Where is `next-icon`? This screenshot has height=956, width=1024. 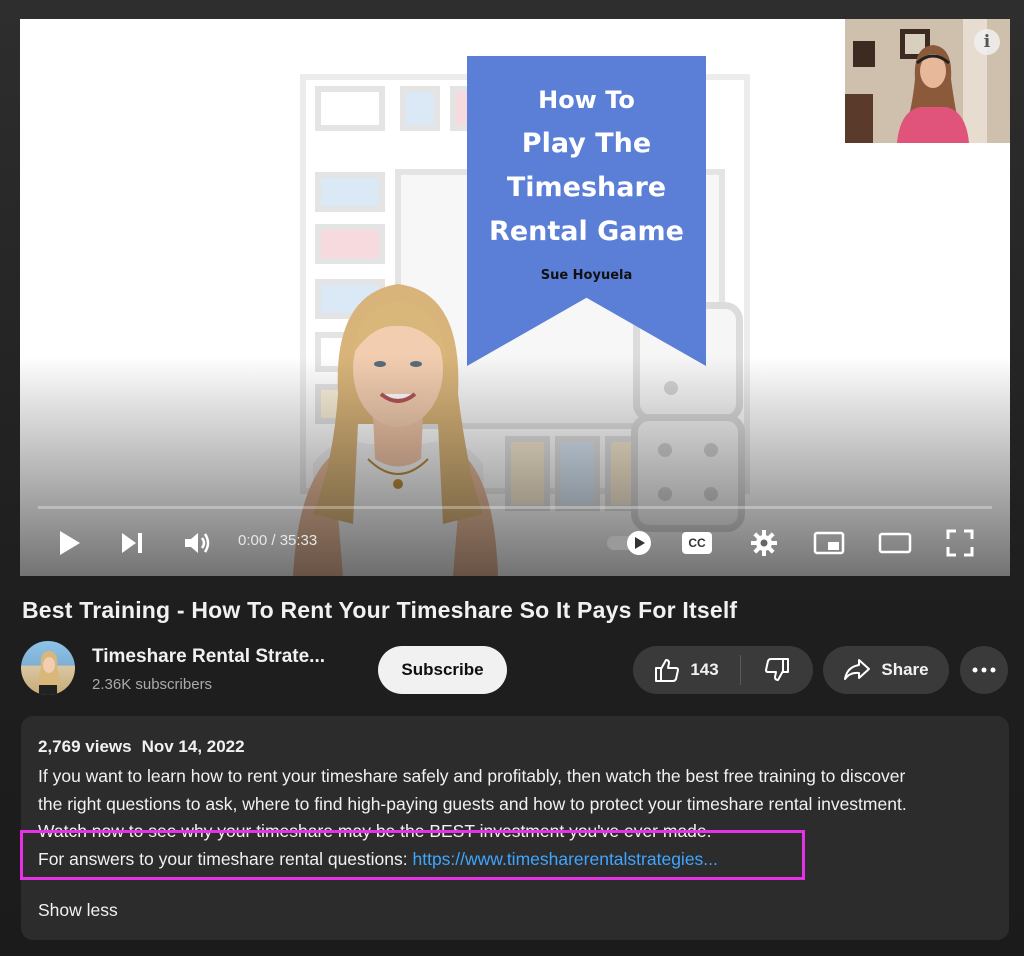
next-icon is located at coordinates (132, 543).